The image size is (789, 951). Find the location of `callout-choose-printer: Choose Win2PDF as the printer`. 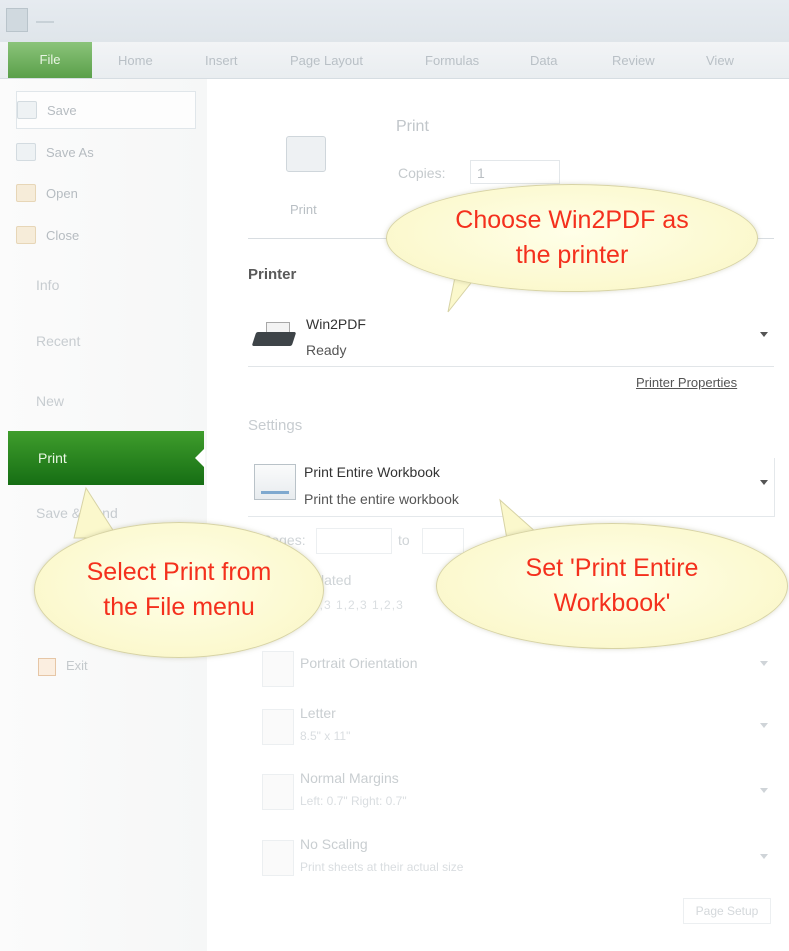

callout-choose-printer: Choose Win2PDF as the printer is located at coordinates (572, 238).